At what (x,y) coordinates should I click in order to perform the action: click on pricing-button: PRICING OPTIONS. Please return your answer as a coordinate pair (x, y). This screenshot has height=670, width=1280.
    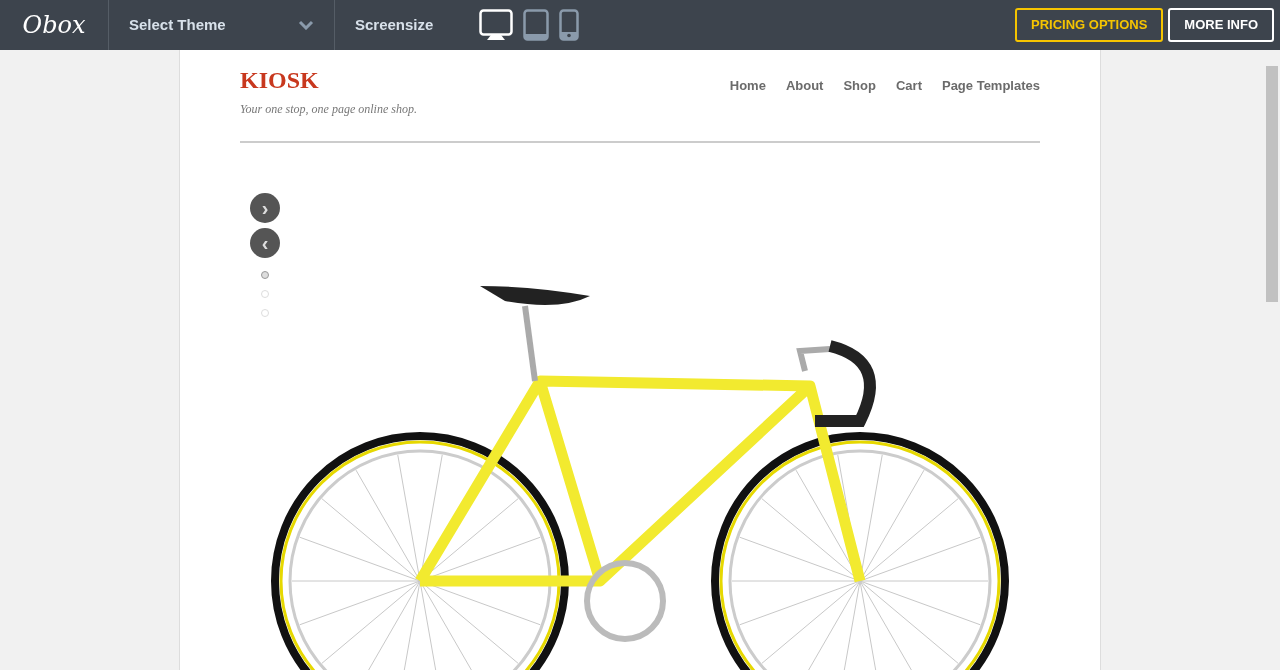
    Looking at the image, I should click on (1089, 25).